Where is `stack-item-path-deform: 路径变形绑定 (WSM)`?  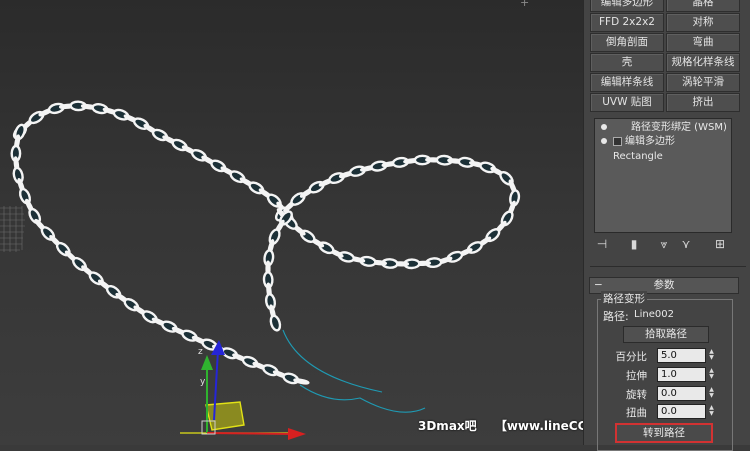
stack-item-path-deform: 路径变形绑定 (WSM) is located at coordinates (663, 128).